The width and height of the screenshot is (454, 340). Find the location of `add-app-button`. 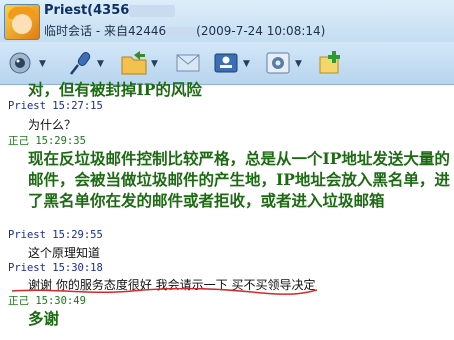

add-app-button is located at coordinates (331, 63).